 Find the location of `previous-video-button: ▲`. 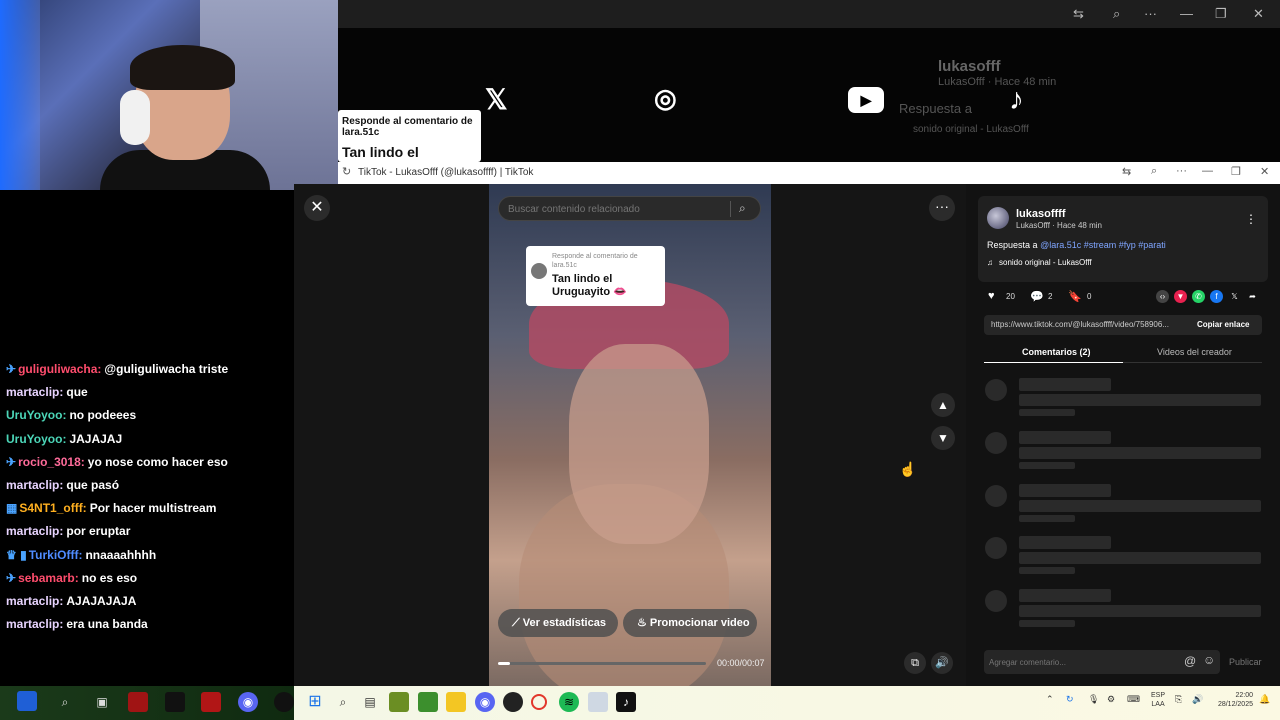

previous-video-button: ▲ is located at coordinates (943, 405).